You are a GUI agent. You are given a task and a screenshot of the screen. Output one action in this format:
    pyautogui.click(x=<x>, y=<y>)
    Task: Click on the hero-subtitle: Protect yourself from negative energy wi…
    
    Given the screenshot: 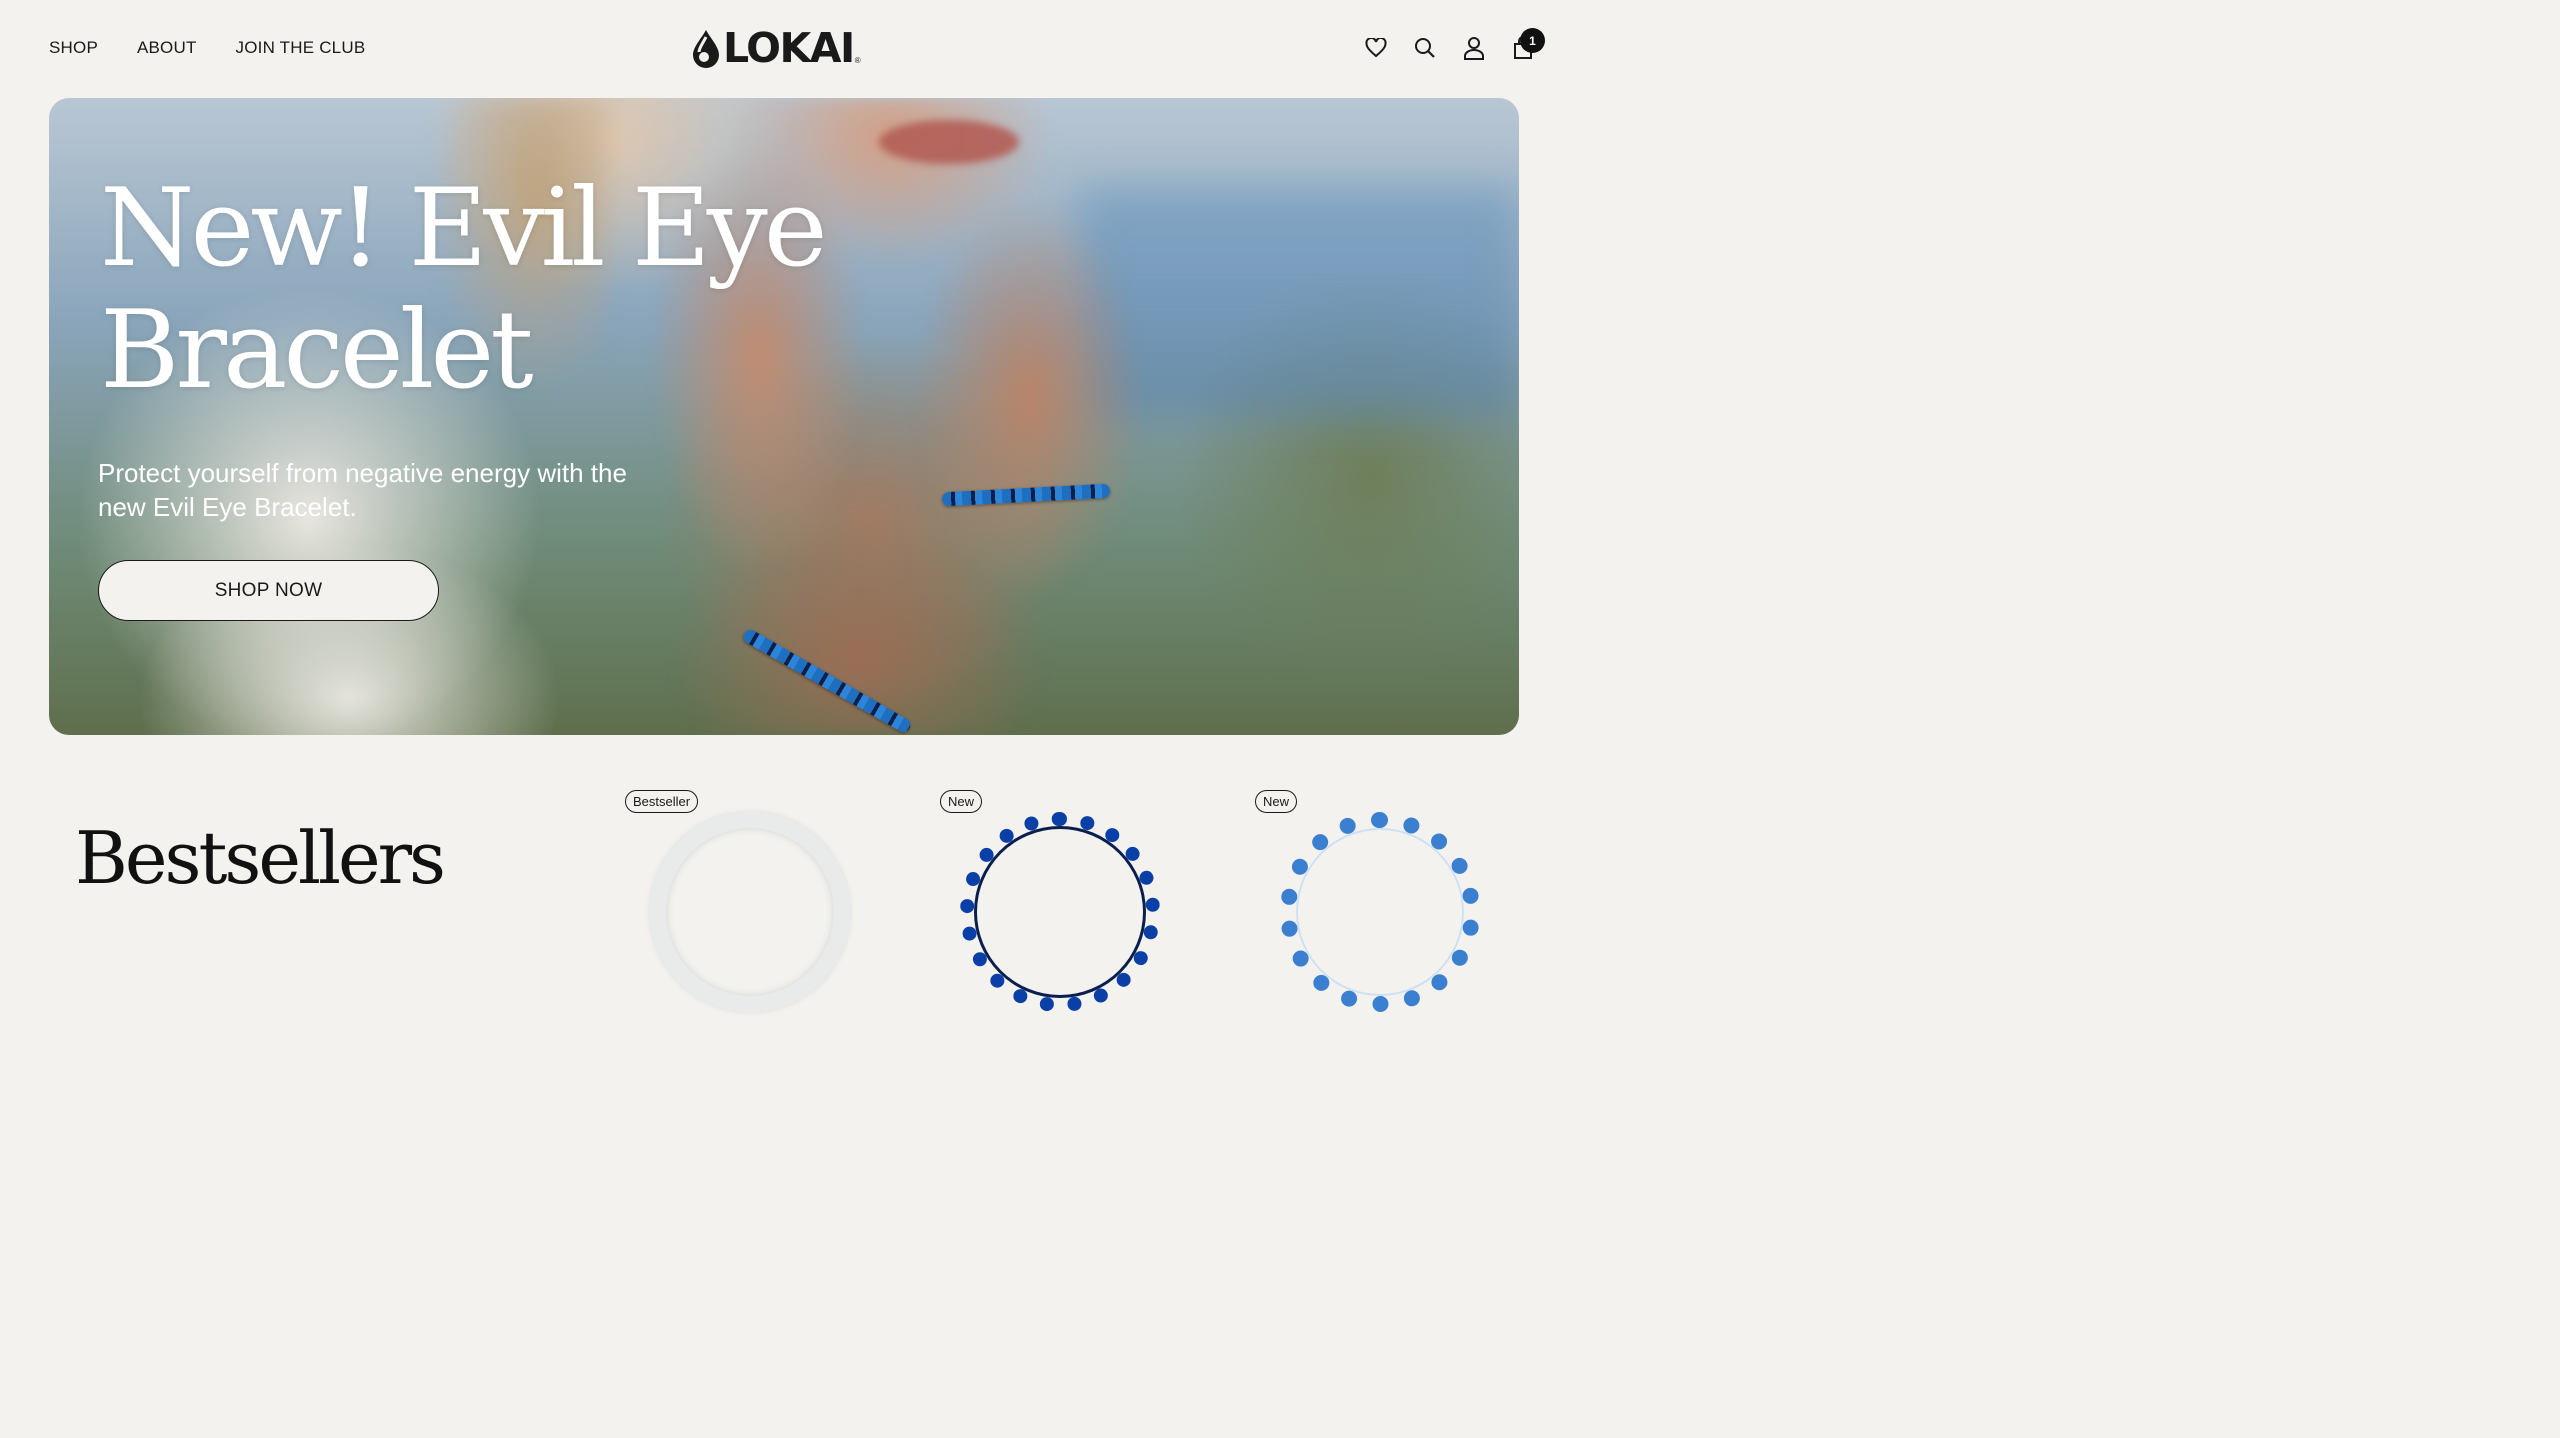 What is the action you would take?
    pyautogui.click(x=362, y=490)
    